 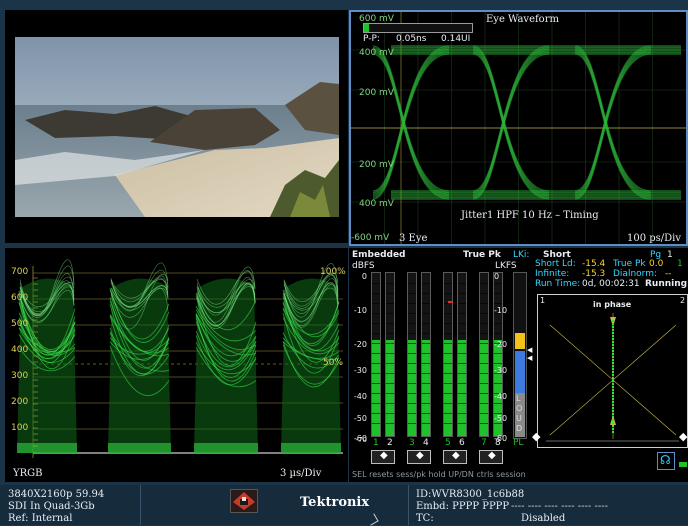 I want to click on short-ld-label: Short Ld:, so click(x=555, y=264).